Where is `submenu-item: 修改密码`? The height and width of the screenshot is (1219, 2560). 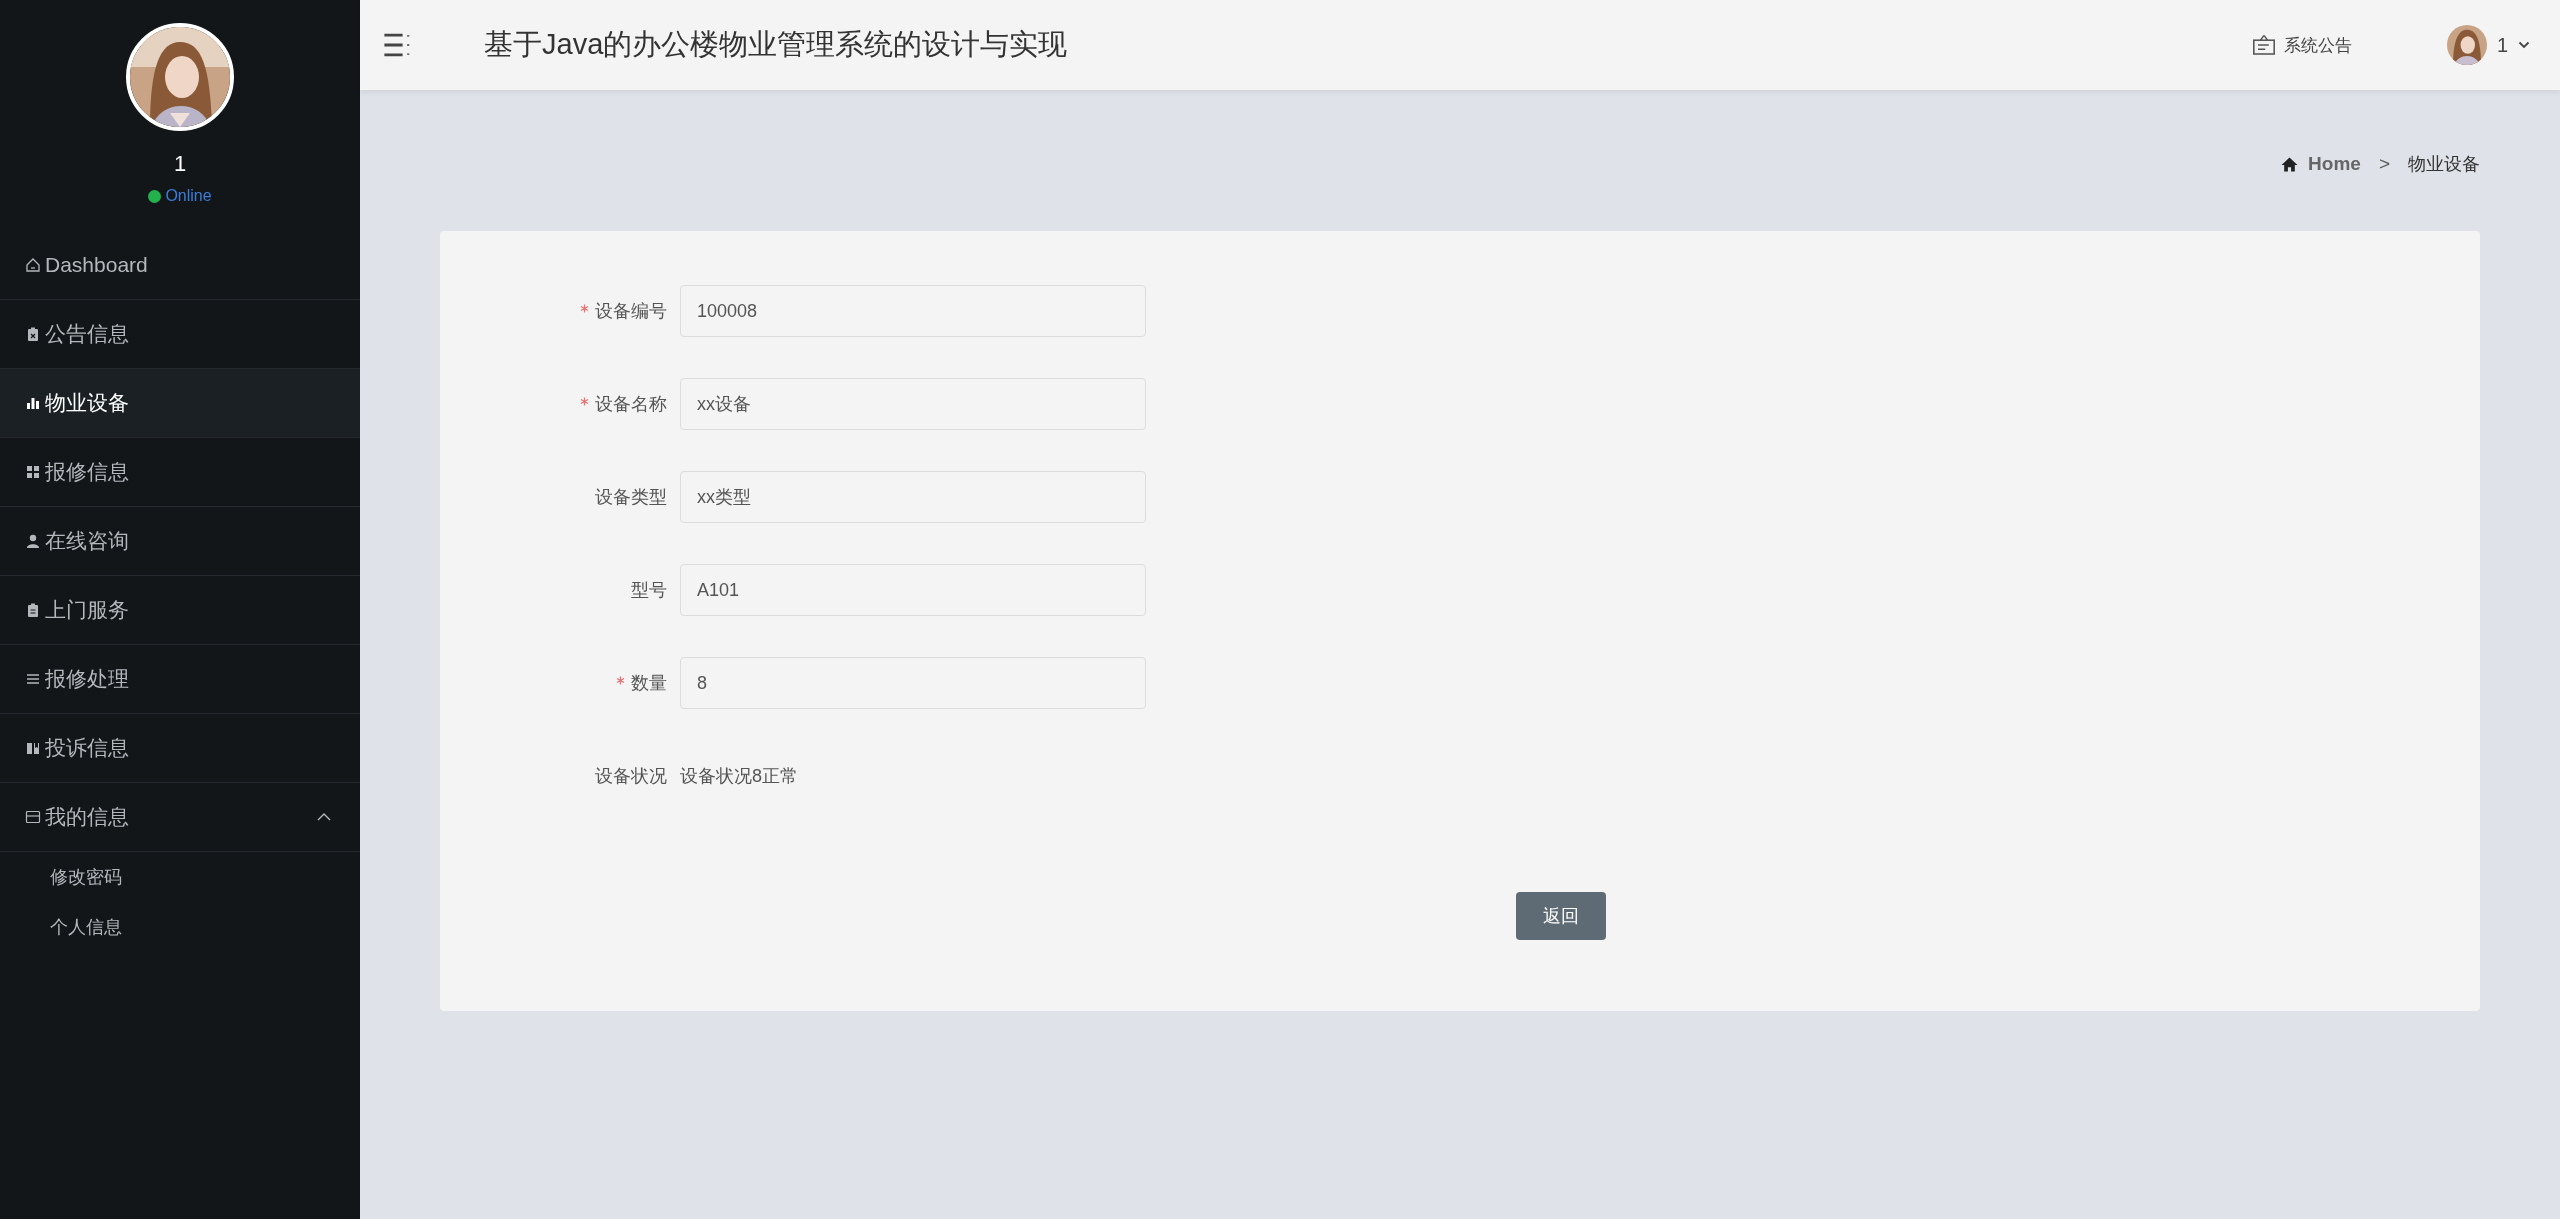
submenu-item: 修改密码 is located at coordinates (61, 877).